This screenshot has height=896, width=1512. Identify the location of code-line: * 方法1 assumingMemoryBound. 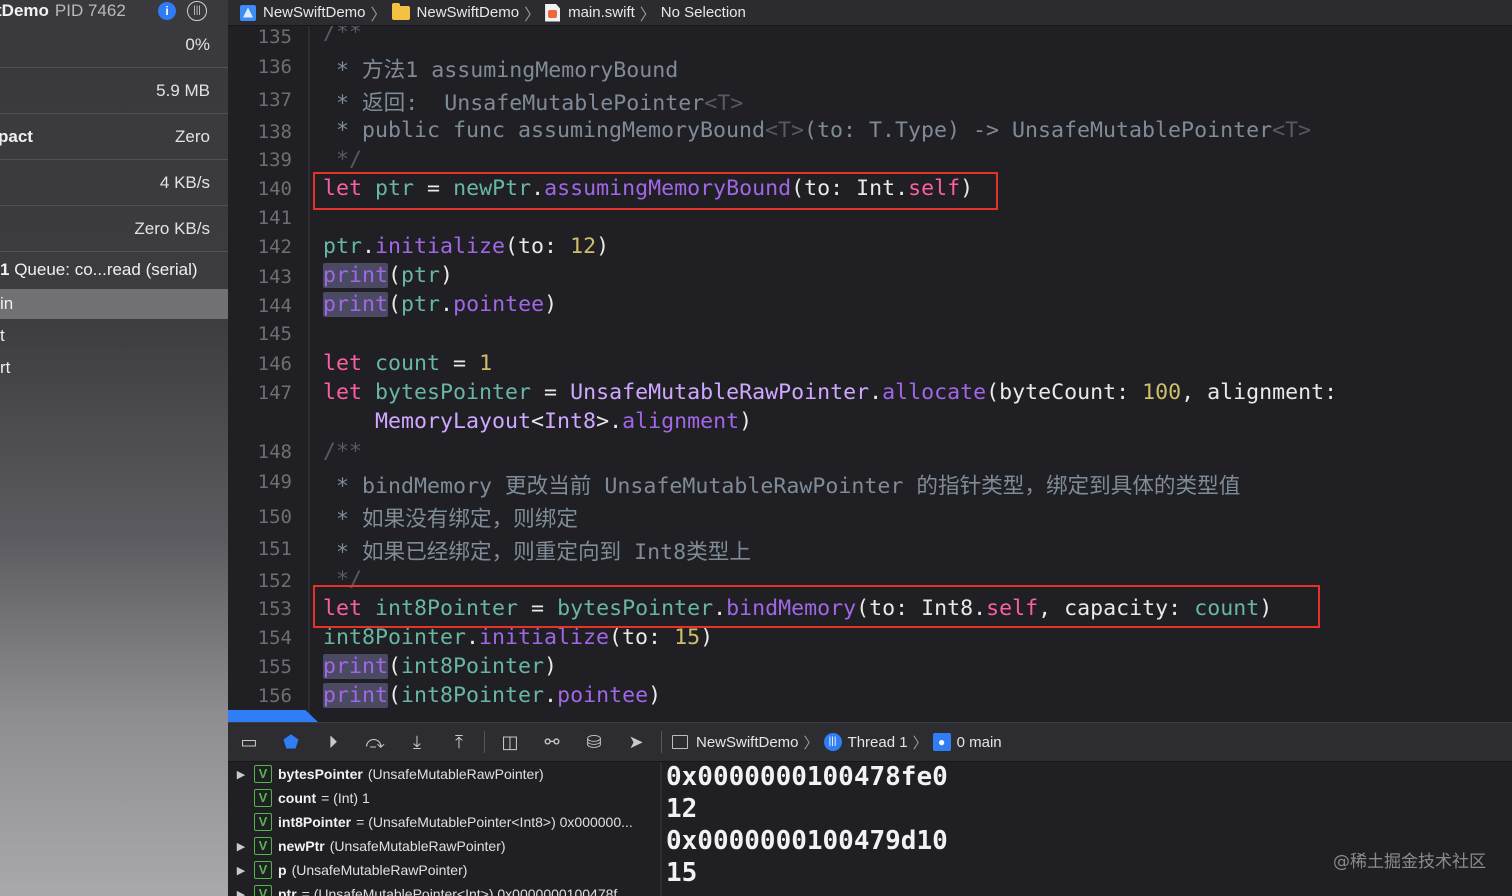
(500, 68).